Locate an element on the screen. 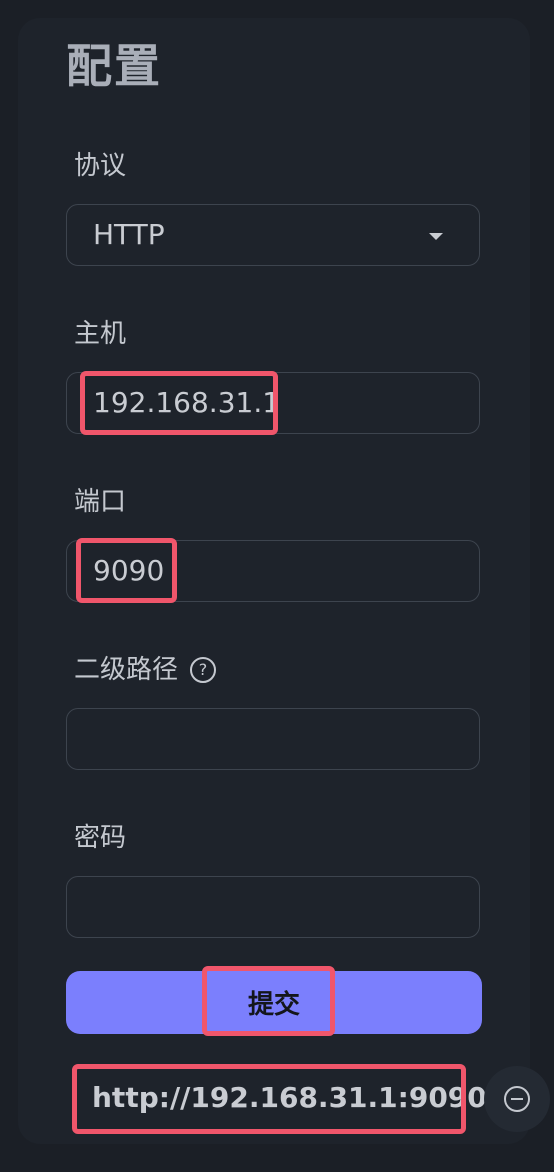  path-label-text: 二级路径 is located at coordinates (126, 670).